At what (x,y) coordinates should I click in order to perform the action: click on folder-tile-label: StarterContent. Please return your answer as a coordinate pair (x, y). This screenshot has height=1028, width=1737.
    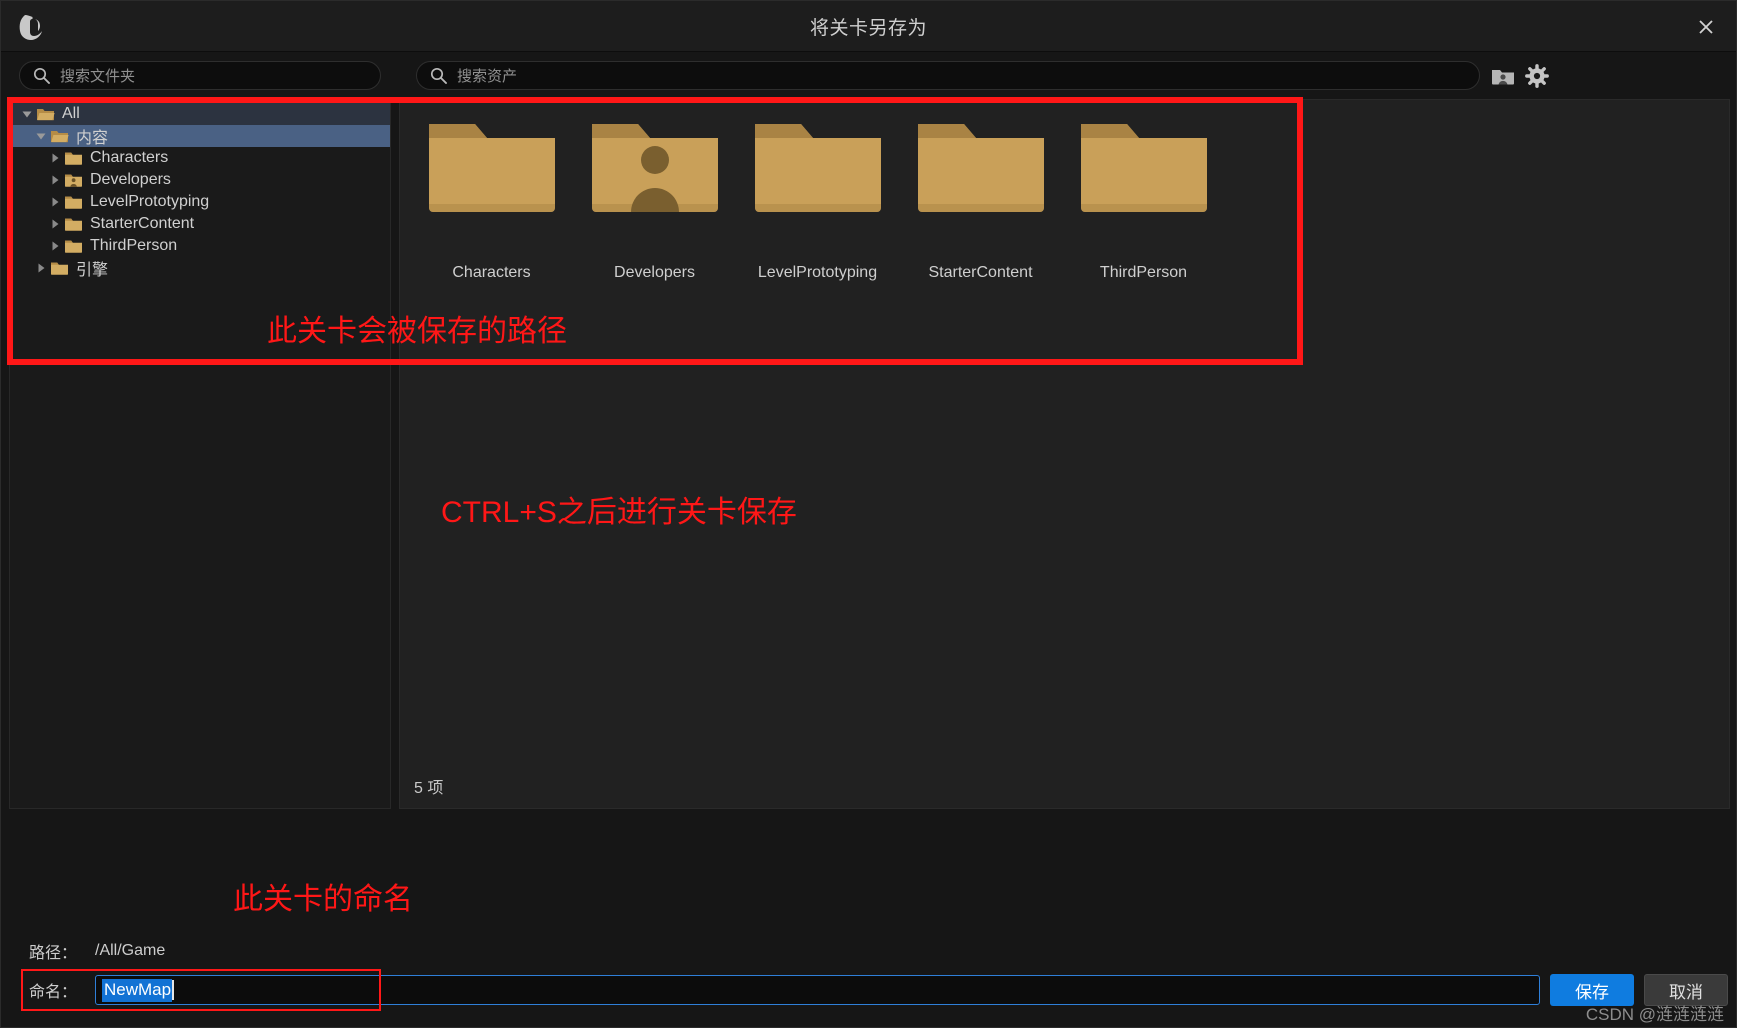
    Looking at the image, I should click on (980, 272).